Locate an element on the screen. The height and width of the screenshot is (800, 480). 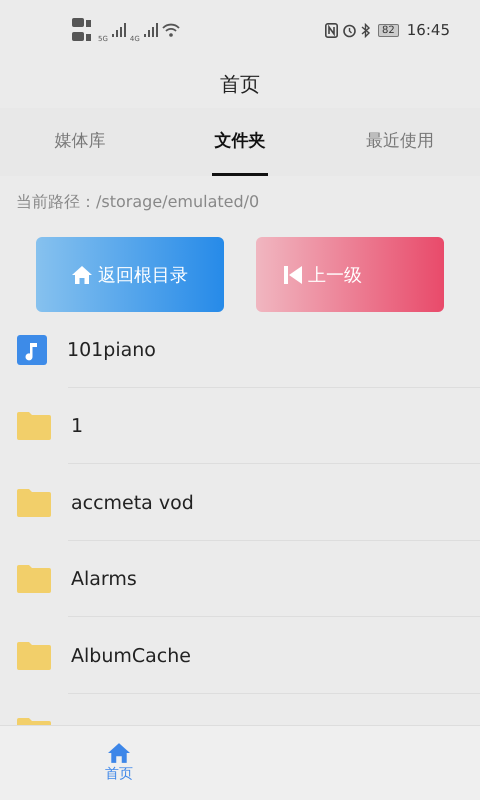
file-name: AlbumCache is located at coordinates (131, 655).